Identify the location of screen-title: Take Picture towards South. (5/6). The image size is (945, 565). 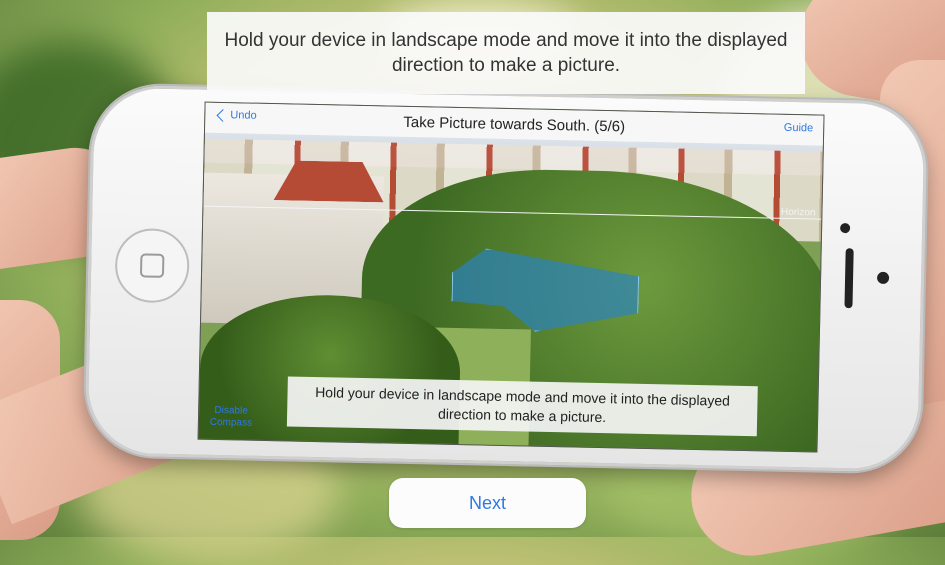
(514, 124).